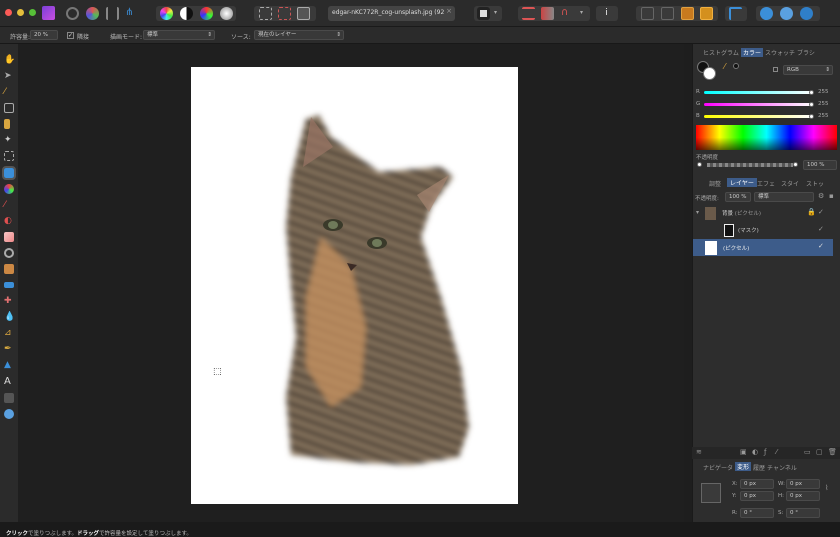 Image resolution: width=840 pixels, height=537 pixels. Describe the element at coordinates (391, 13) in the screenshot. I see `document-tab: edgar-nKC772R_cog-unsplash.jpg (92 ×` at that location.